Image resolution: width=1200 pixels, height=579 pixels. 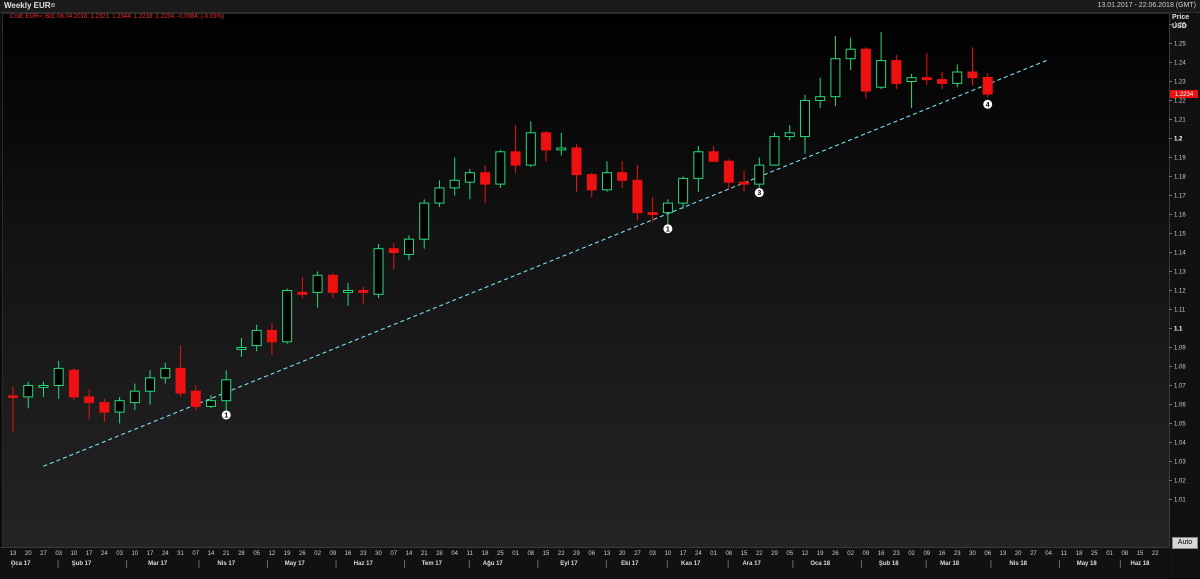 What do you see at coordinates (1180, 406) in the screenshot?
I see `y-tick-label: 1.06` at bounding box center [1180, 406].